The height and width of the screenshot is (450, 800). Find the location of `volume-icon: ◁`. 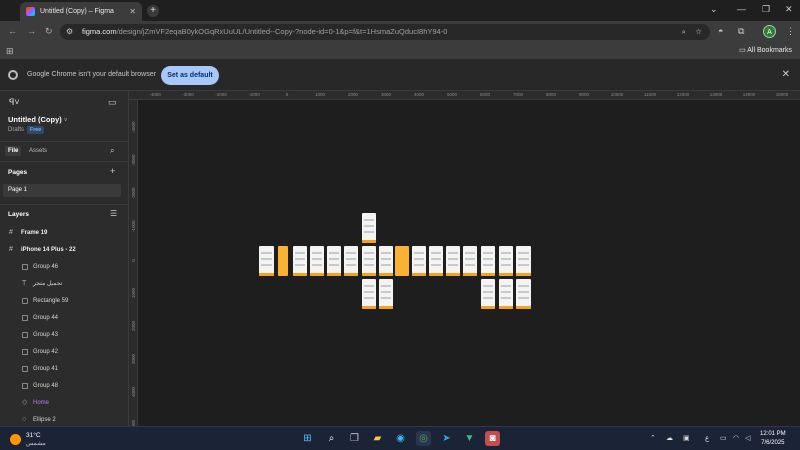

volume-icon: ◁ is located at coordinates (747, 438).